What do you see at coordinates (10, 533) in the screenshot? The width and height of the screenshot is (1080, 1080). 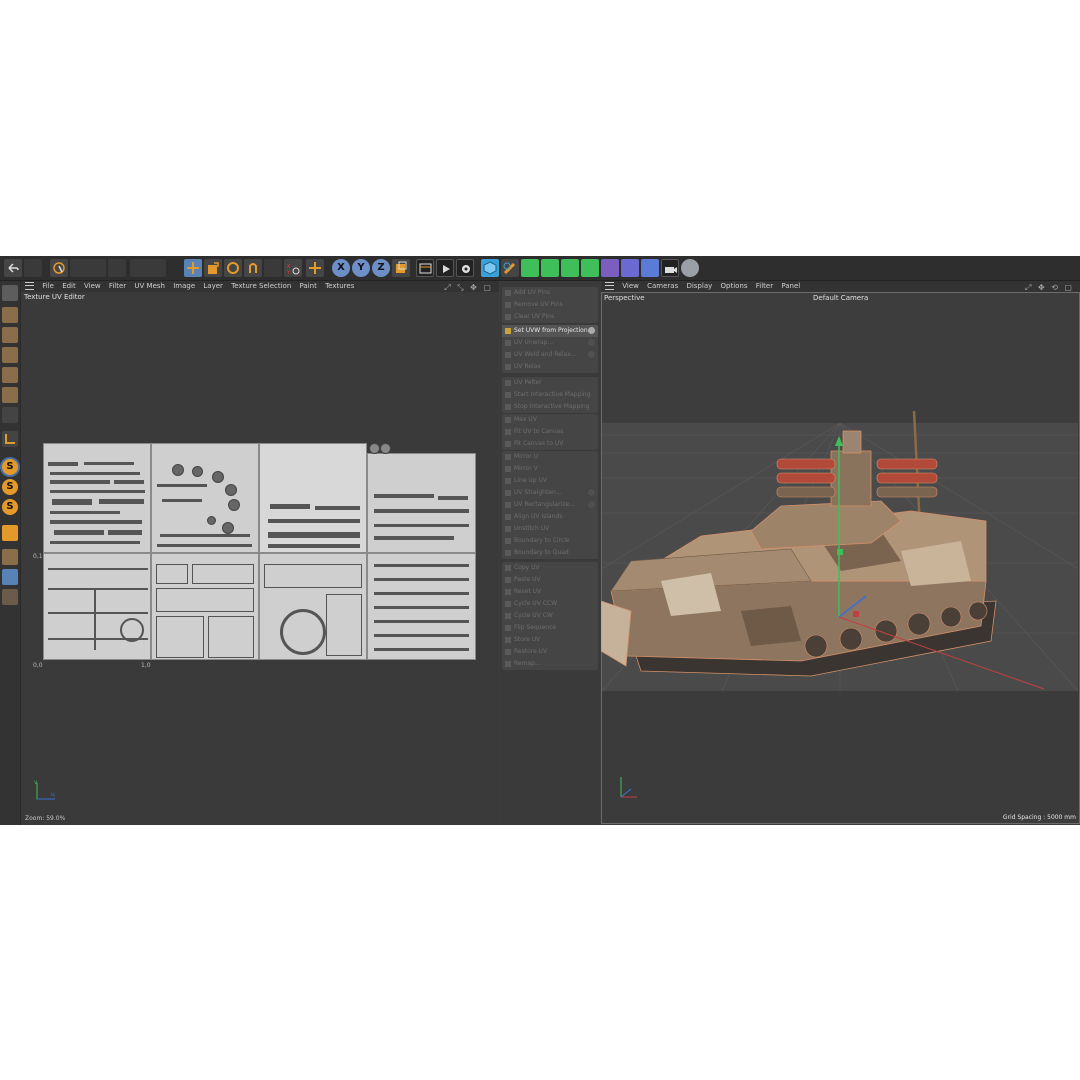 I see `paint-icon` at bounding box center [10, 533].